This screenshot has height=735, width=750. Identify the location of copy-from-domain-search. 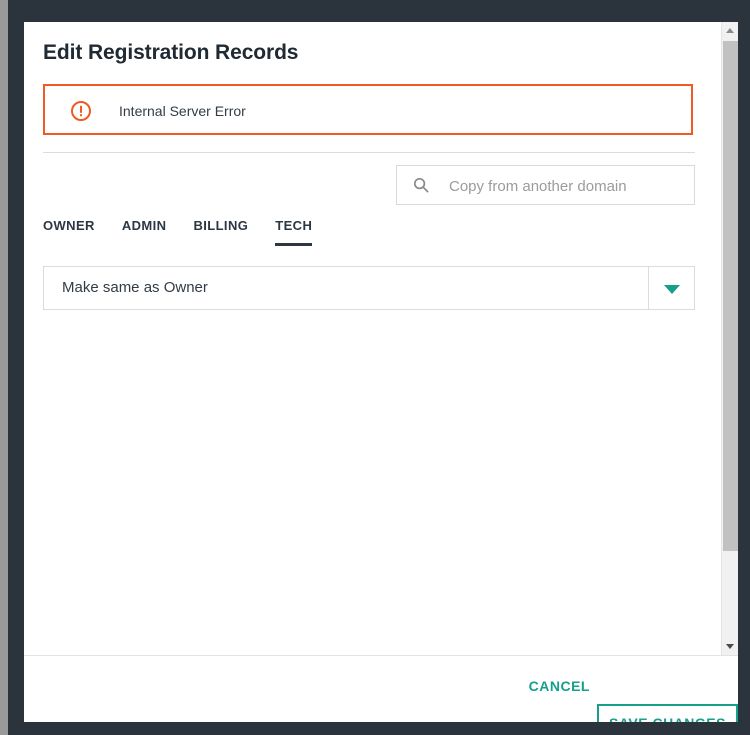
(545, 185).